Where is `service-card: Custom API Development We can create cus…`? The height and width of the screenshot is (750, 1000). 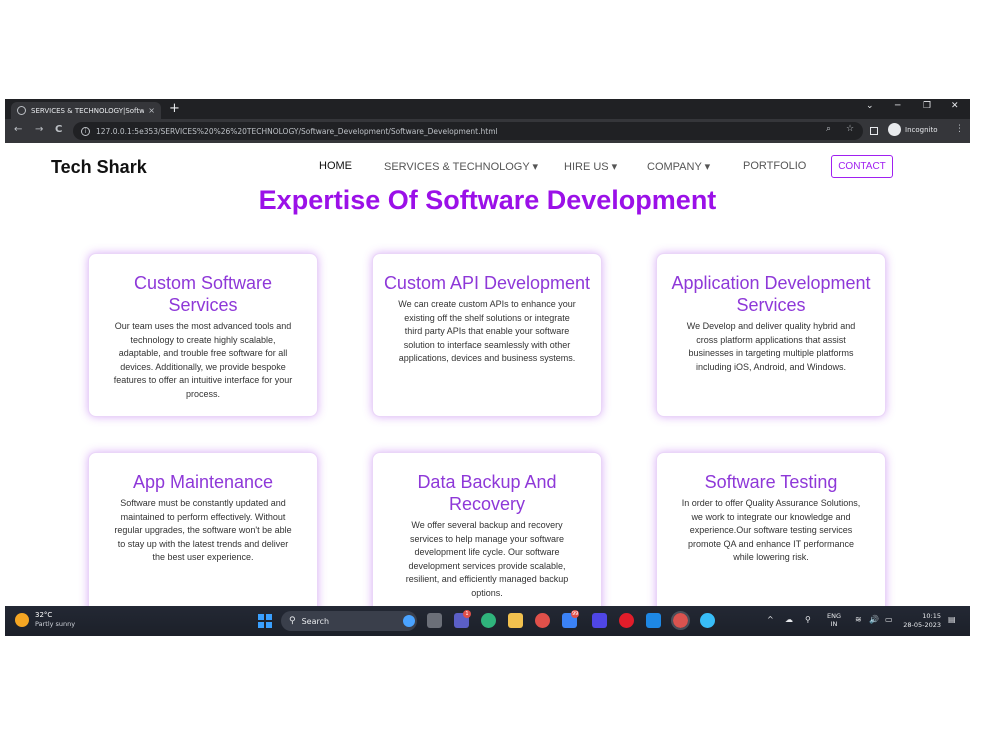 service-card: Custom API Development We can create cus… is located at coordinates (487, 335).